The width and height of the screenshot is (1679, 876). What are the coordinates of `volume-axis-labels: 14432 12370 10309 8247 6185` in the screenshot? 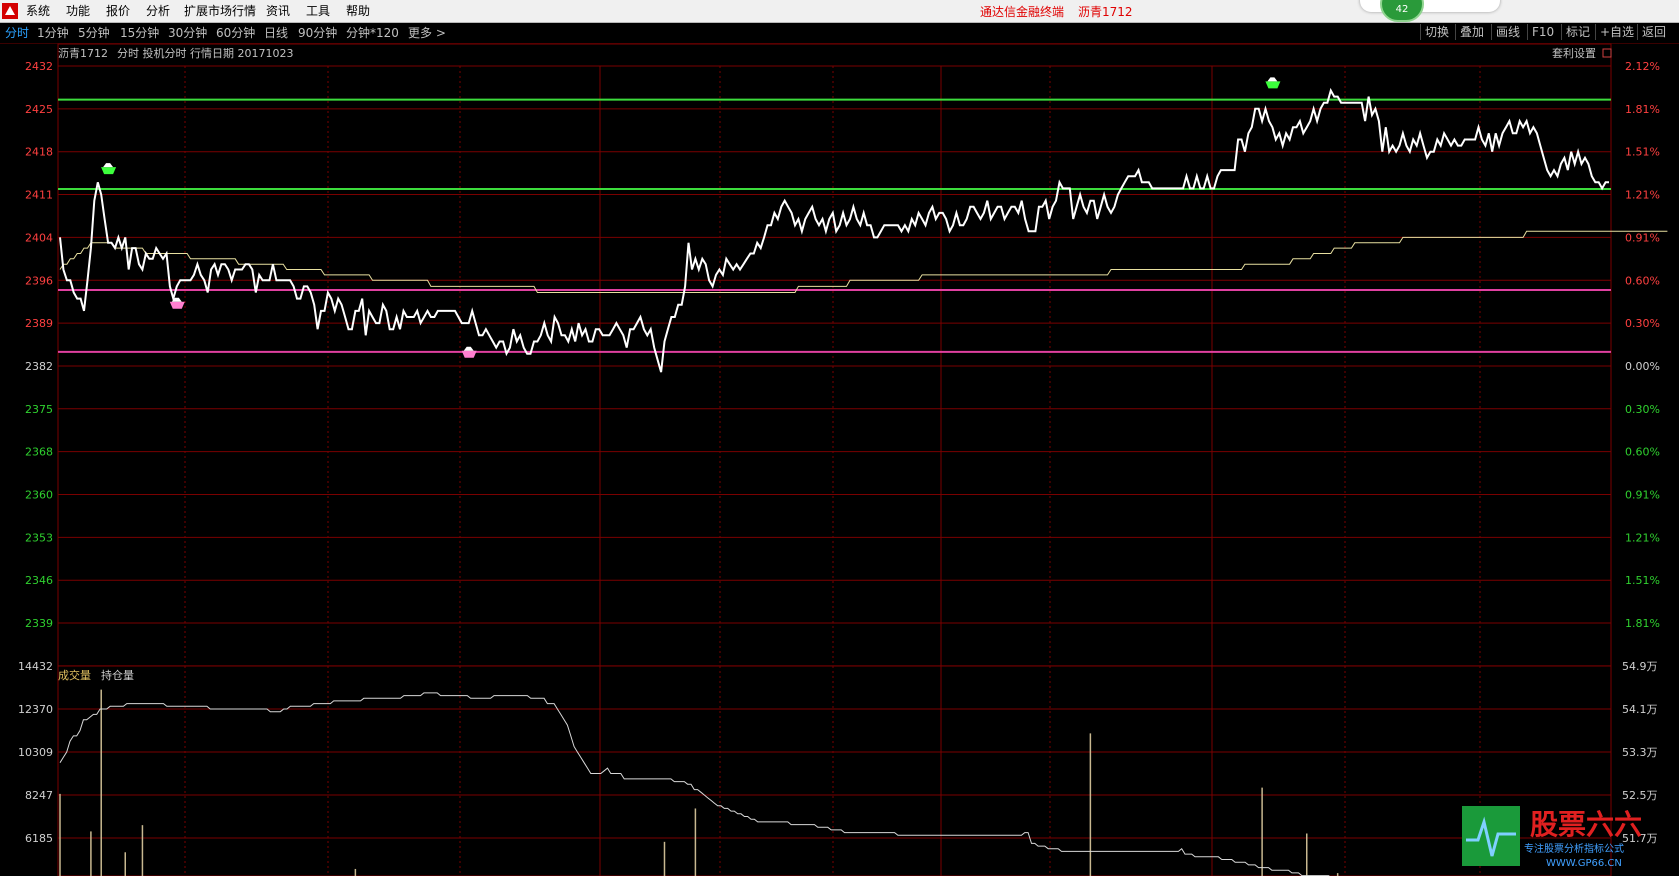 It's located at (35, 752).